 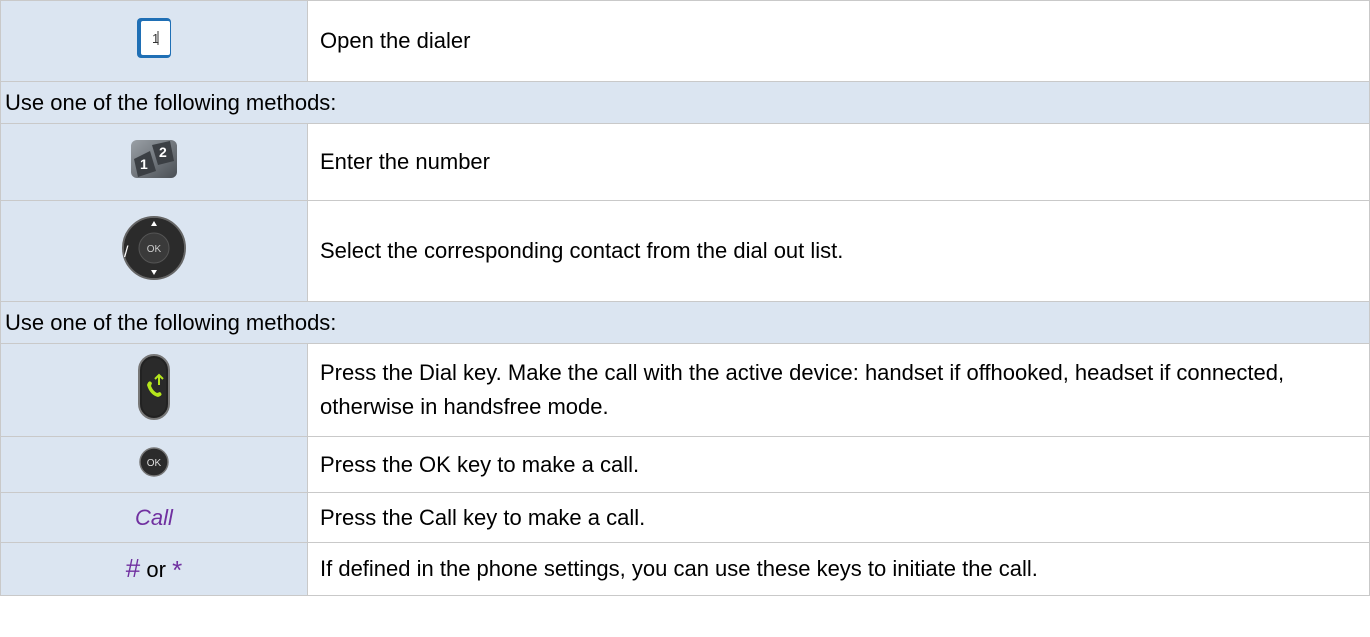 I want to click on icon-cell: Call, so click(x=154, y=517).